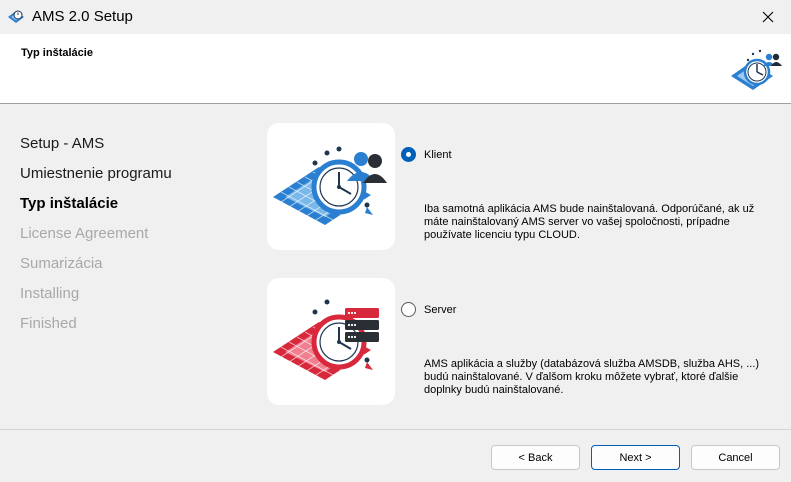  I want to click on radio-server-control, so click(408, 309).